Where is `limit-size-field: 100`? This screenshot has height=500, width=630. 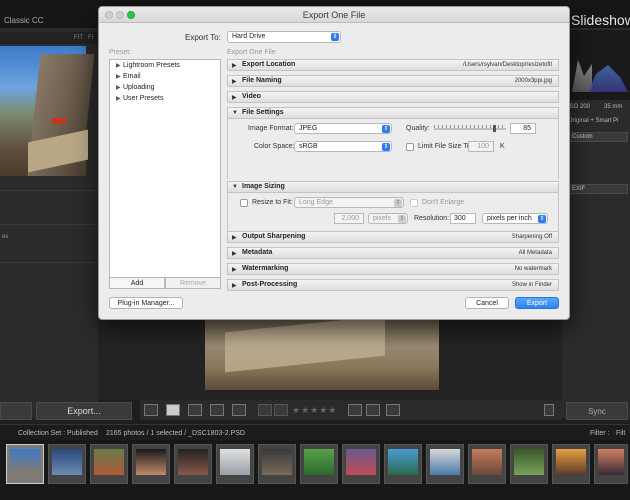 limit-size-field: 100 is located at coordinates (481, 146).